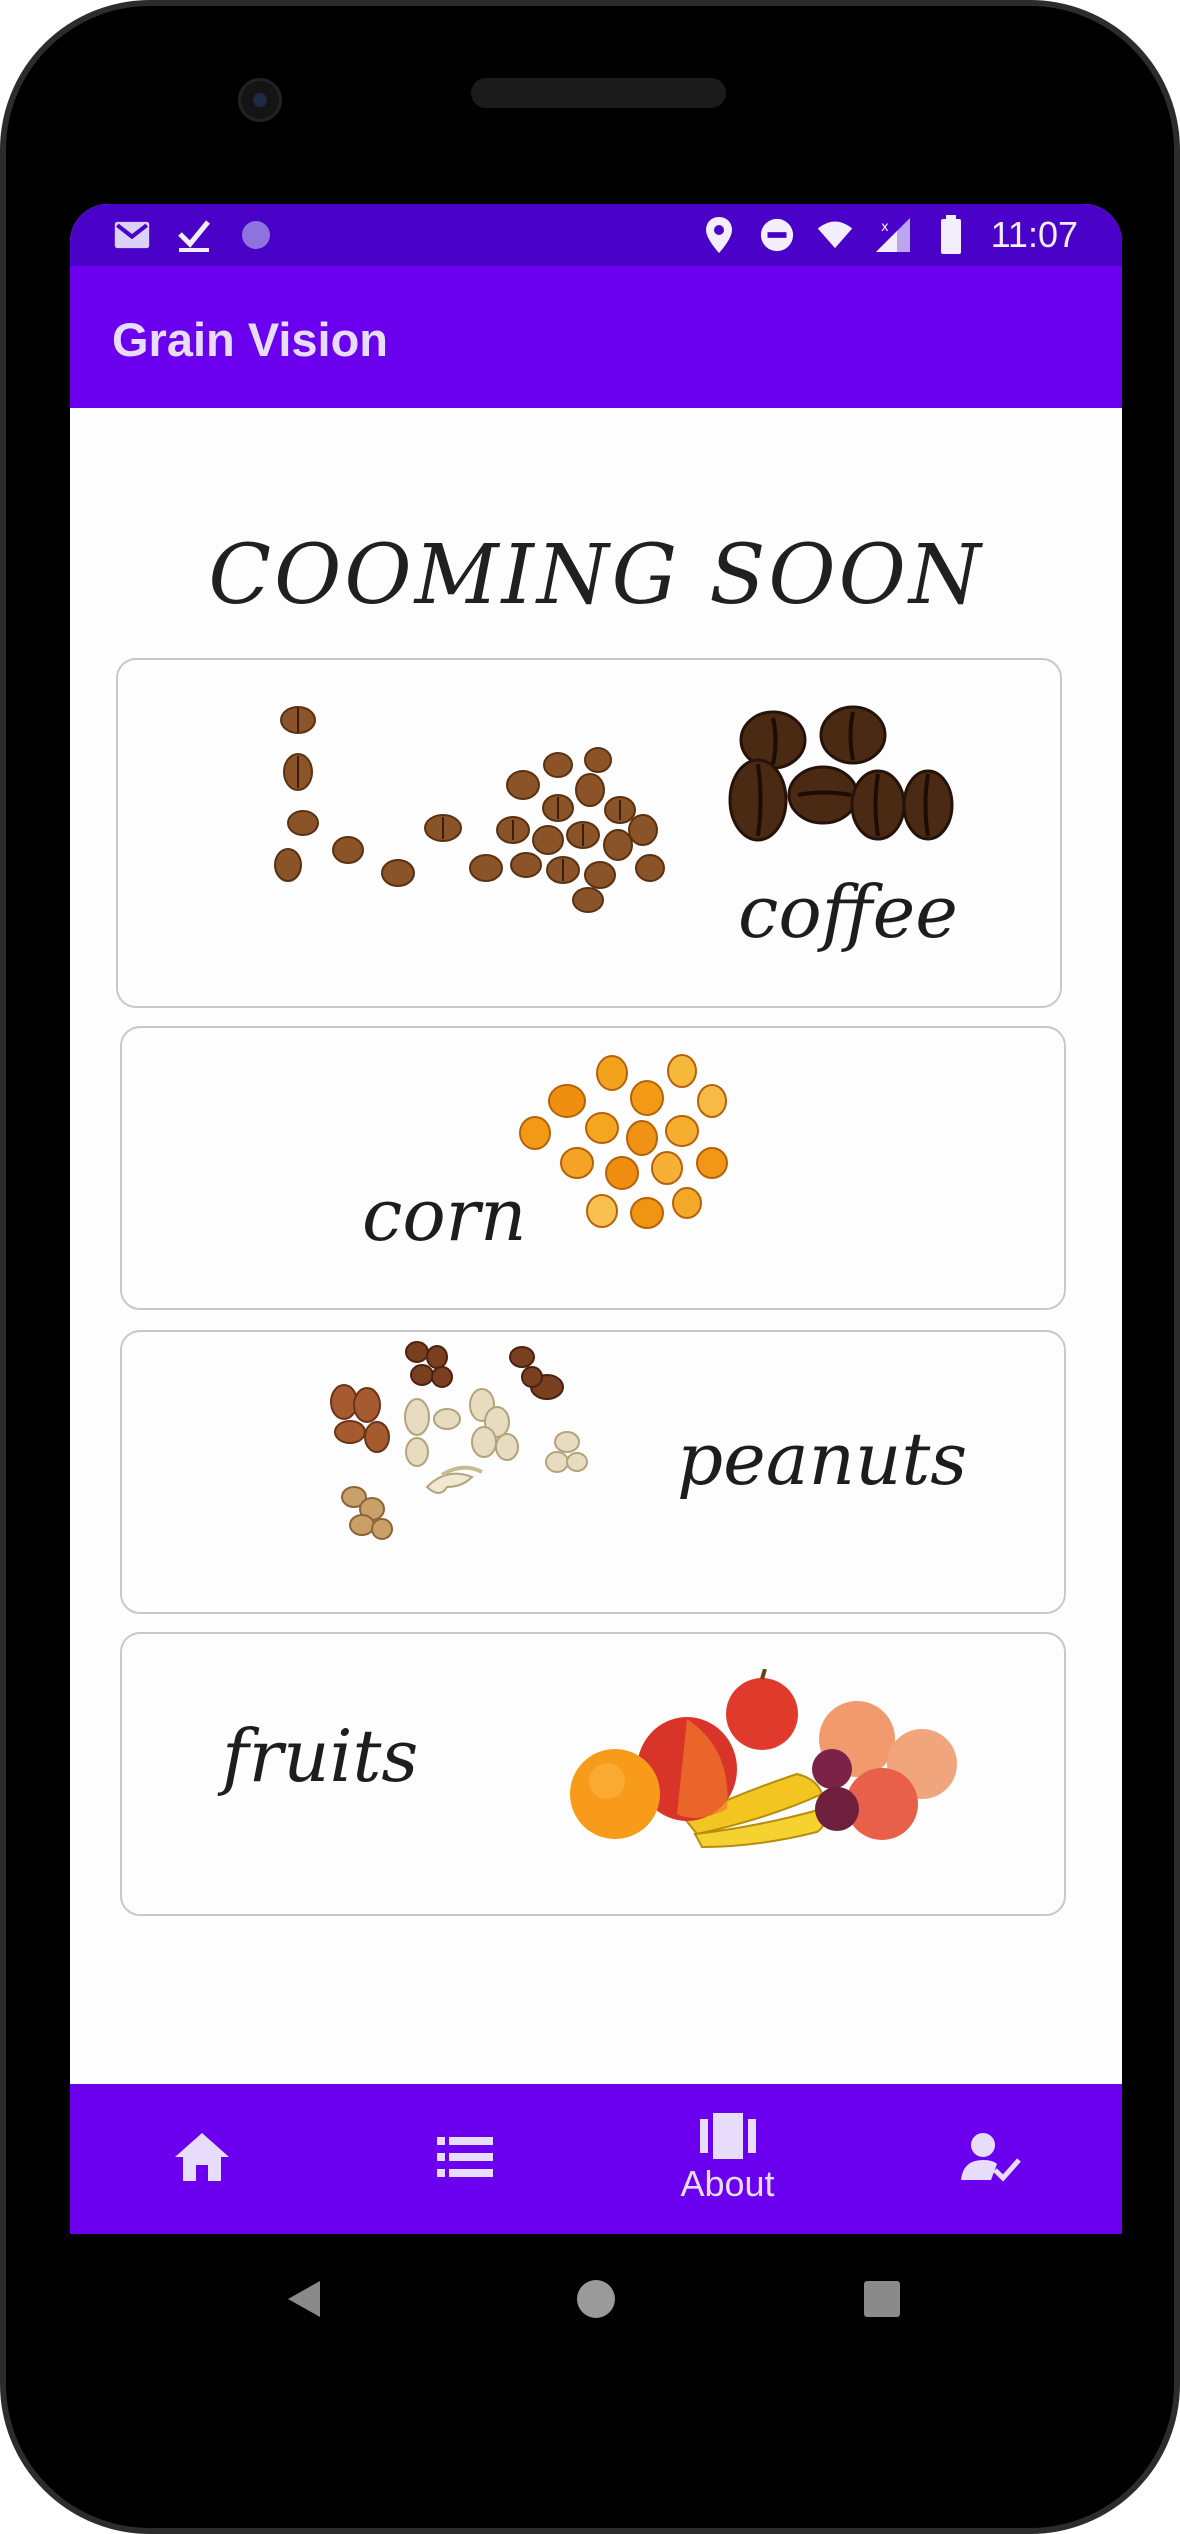  I want to click on earpiece-speaker, so click(598, 93).